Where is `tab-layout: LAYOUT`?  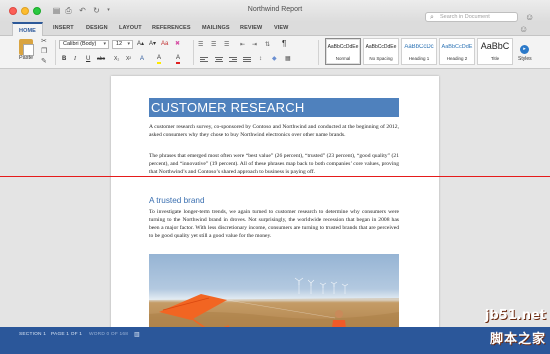 tab-layout: LAYOUT is located at coordinates (130, 28).